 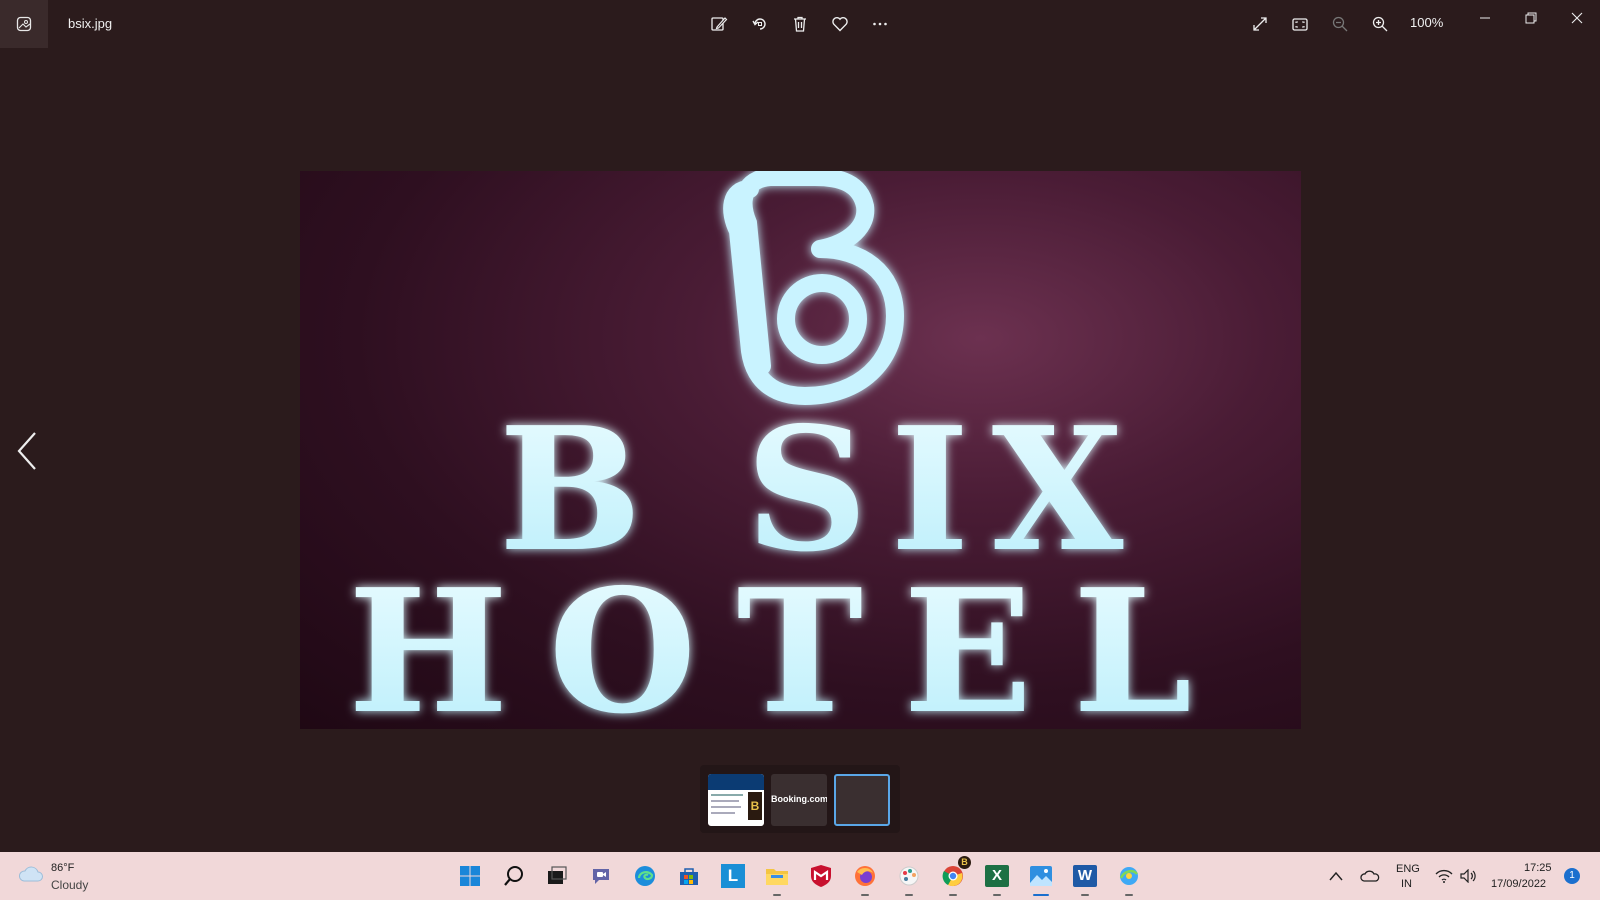 What do you see at coordinates (862, 800) in the screenshot?
I see `filmstrip-thumb-selected` at bounding box center [862, 800].